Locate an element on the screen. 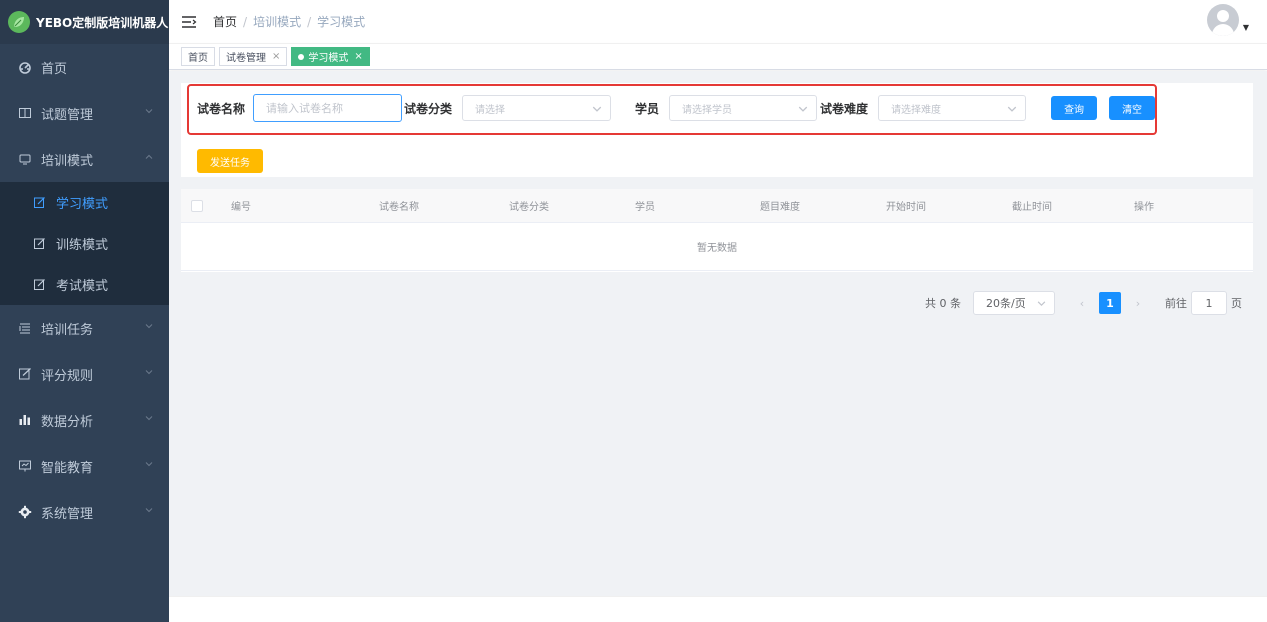 The width and height of the screenshot is (1267, 622). logo: YEBO定制版培训机器人 is located at coordinates (84, 22).